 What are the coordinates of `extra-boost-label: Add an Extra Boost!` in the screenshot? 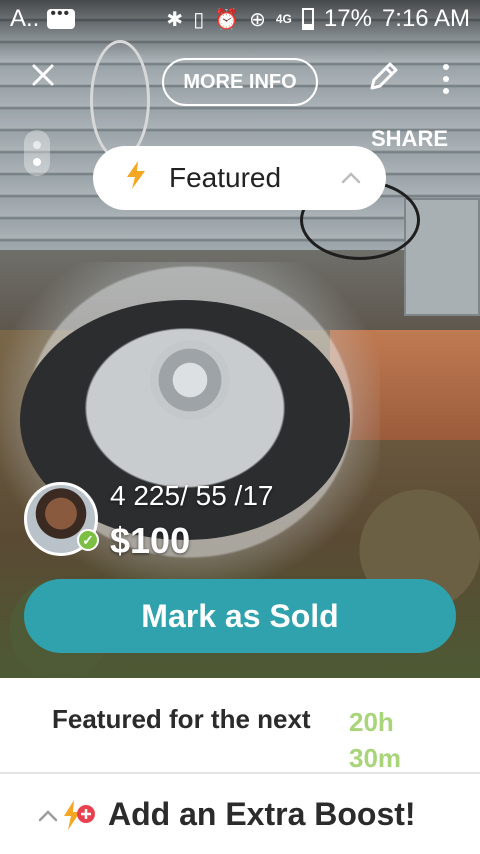 It's located at (262, 814).